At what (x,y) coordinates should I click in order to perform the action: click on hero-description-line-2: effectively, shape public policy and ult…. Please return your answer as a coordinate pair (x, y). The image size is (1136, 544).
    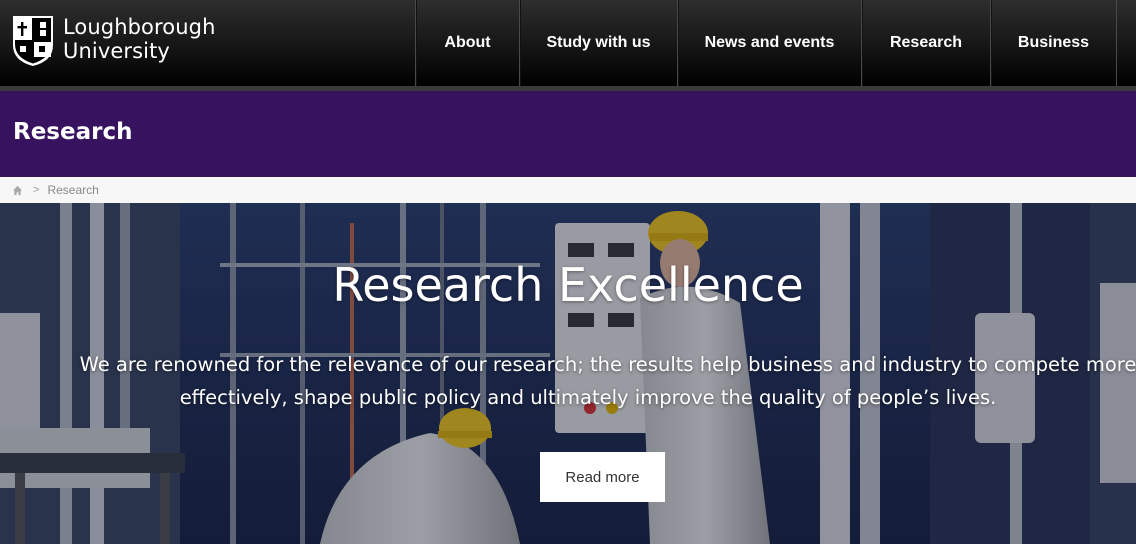
    Looking at the image, I should click on (588, 397).